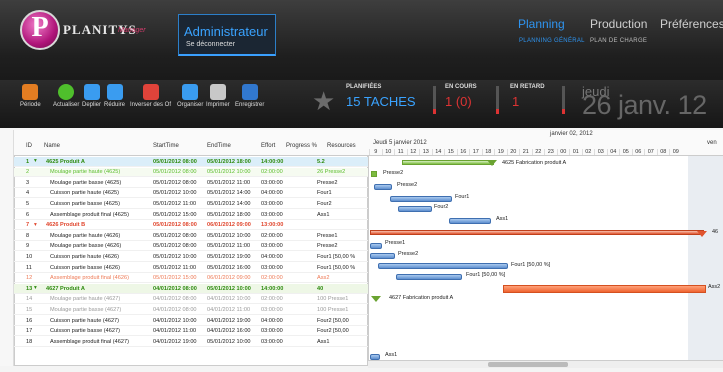 The height and width of the screenshot is (372, 723). I want to click on gantt-hour-label: 14, so click(438, 152).